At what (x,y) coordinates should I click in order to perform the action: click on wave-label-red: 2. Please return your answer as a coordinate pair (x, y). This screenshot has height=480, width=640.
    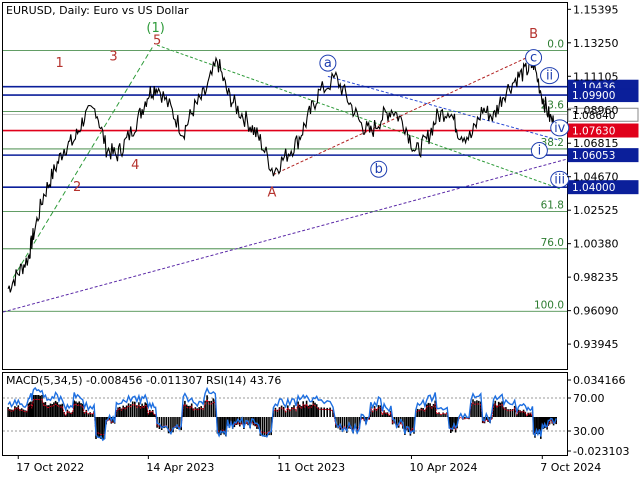
    Looking at the image, I should click on (77, 187).